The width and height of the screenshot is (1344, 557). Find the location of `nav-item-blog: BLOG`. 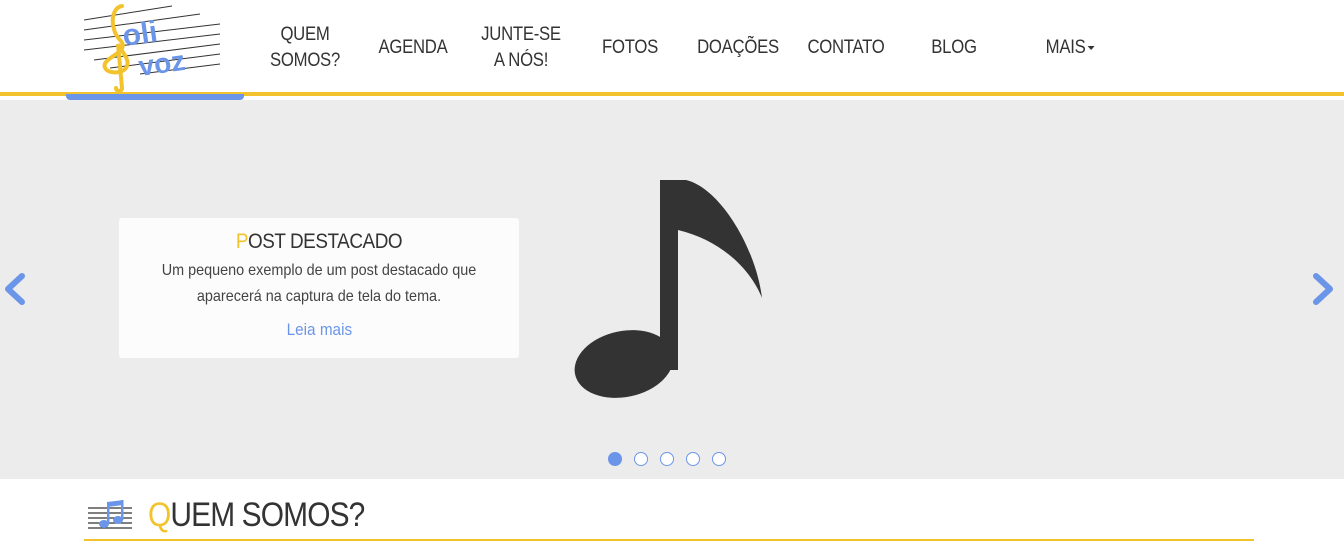

nav-item-blog: BLOG is located at coordinates (954, 48).